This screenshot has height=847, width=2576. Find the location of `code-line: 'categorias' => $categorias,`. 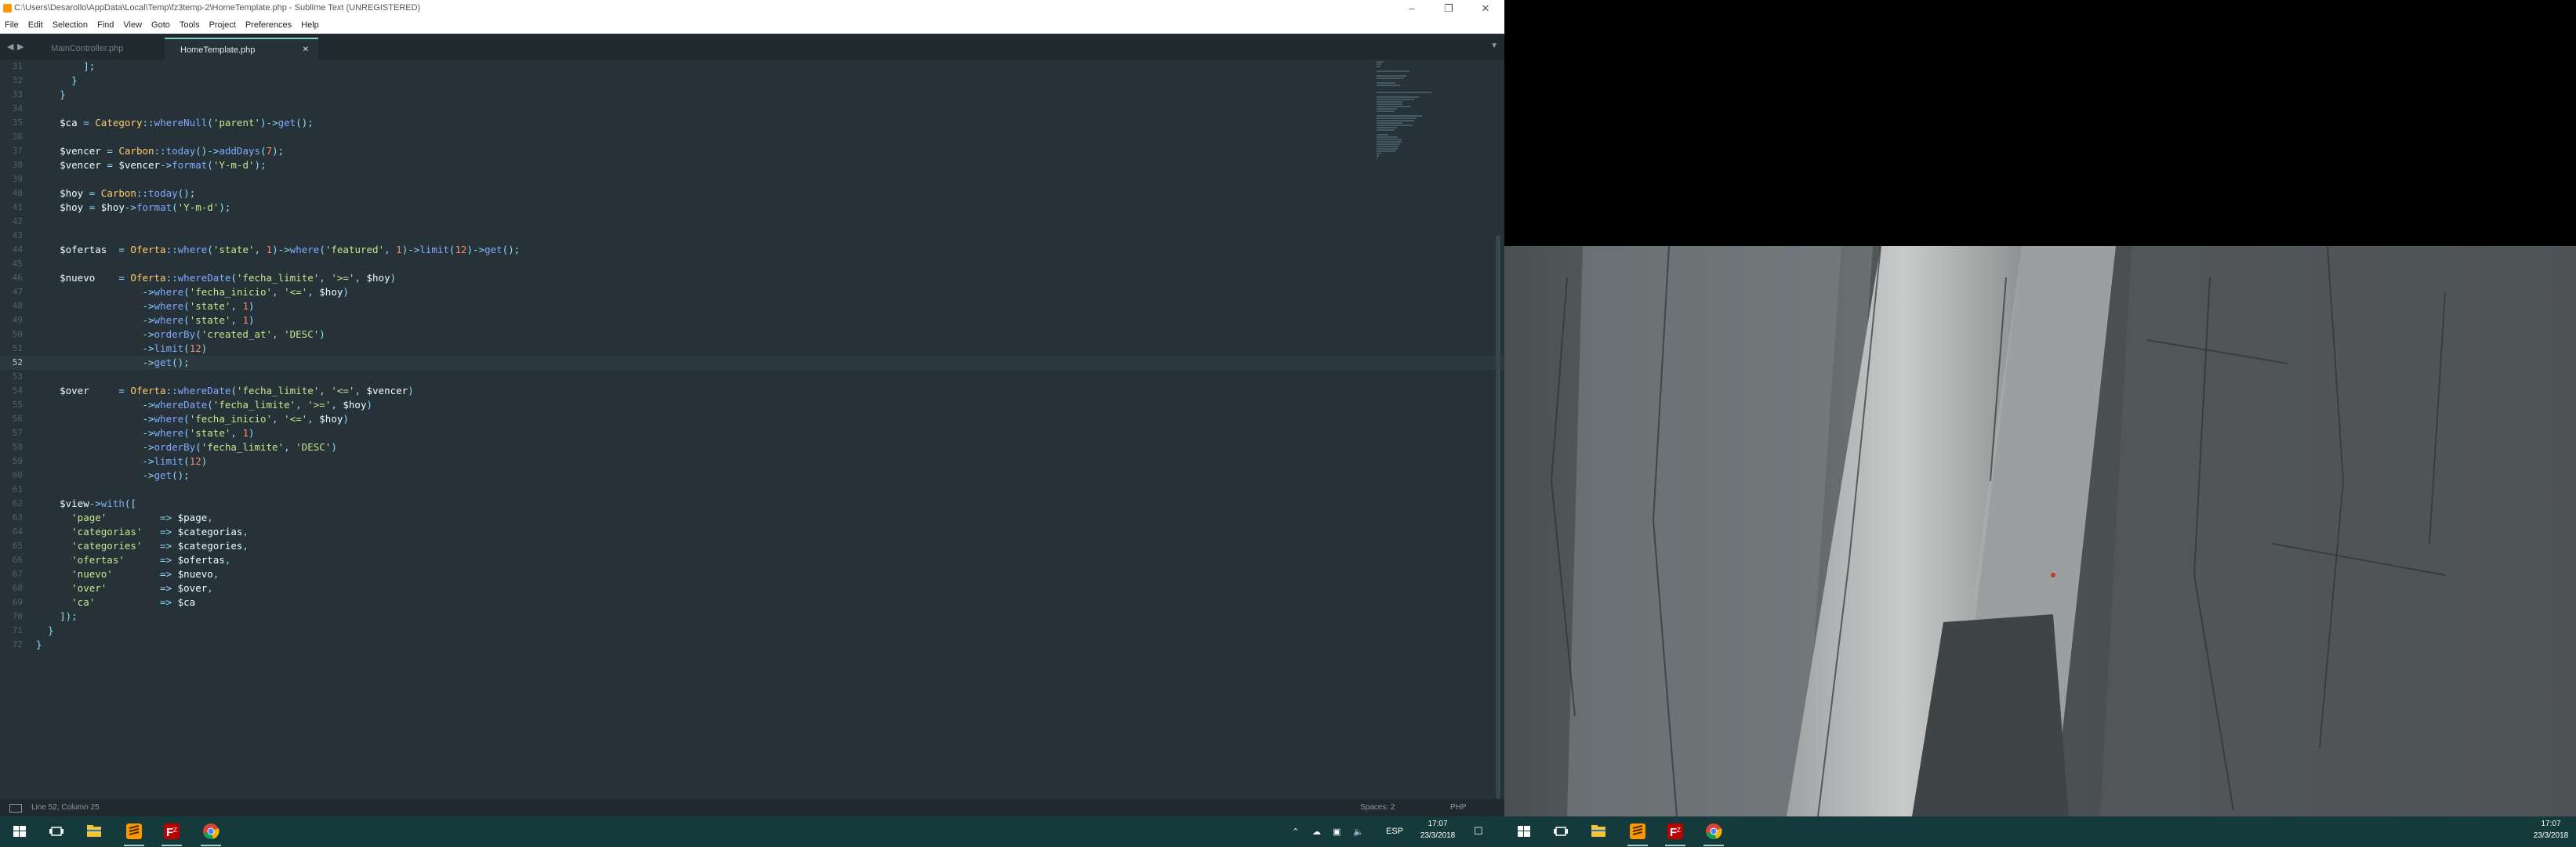

code-line: 'categorias' => $categorias, is located at coordinates (143, 532).